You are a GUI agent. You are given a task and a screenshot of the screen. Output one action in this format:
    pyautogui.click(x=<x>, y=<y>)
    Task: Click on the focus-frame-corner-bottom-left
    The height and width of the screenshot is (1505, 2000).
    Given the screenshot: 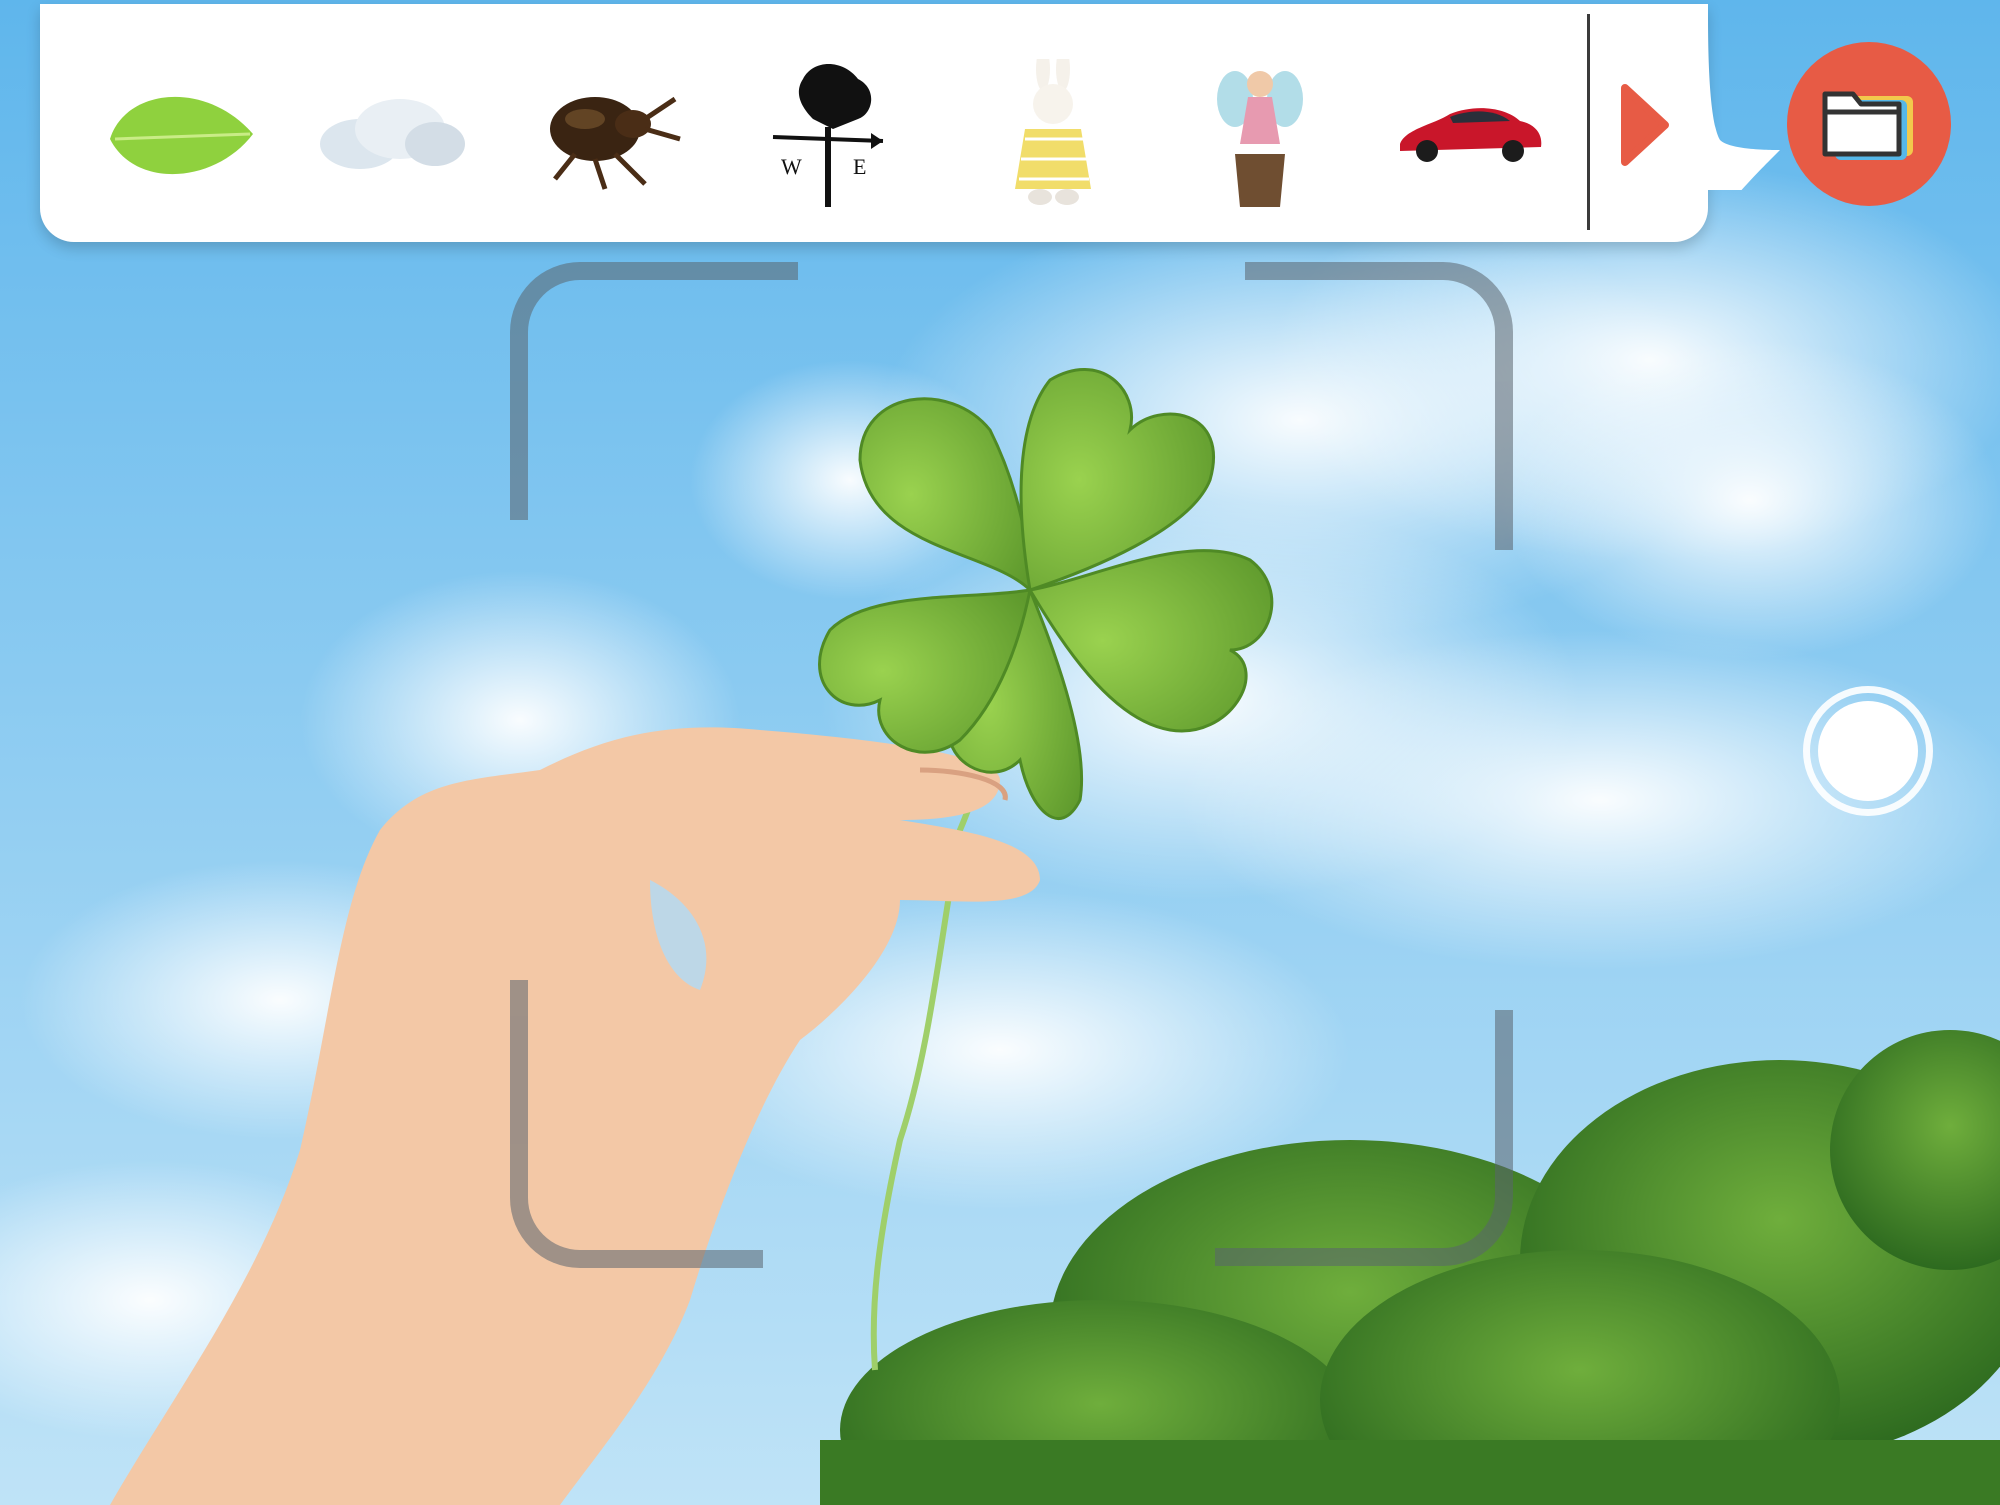 What is the action you would take?
    pyautogui.click(x=636, y=1124)
    